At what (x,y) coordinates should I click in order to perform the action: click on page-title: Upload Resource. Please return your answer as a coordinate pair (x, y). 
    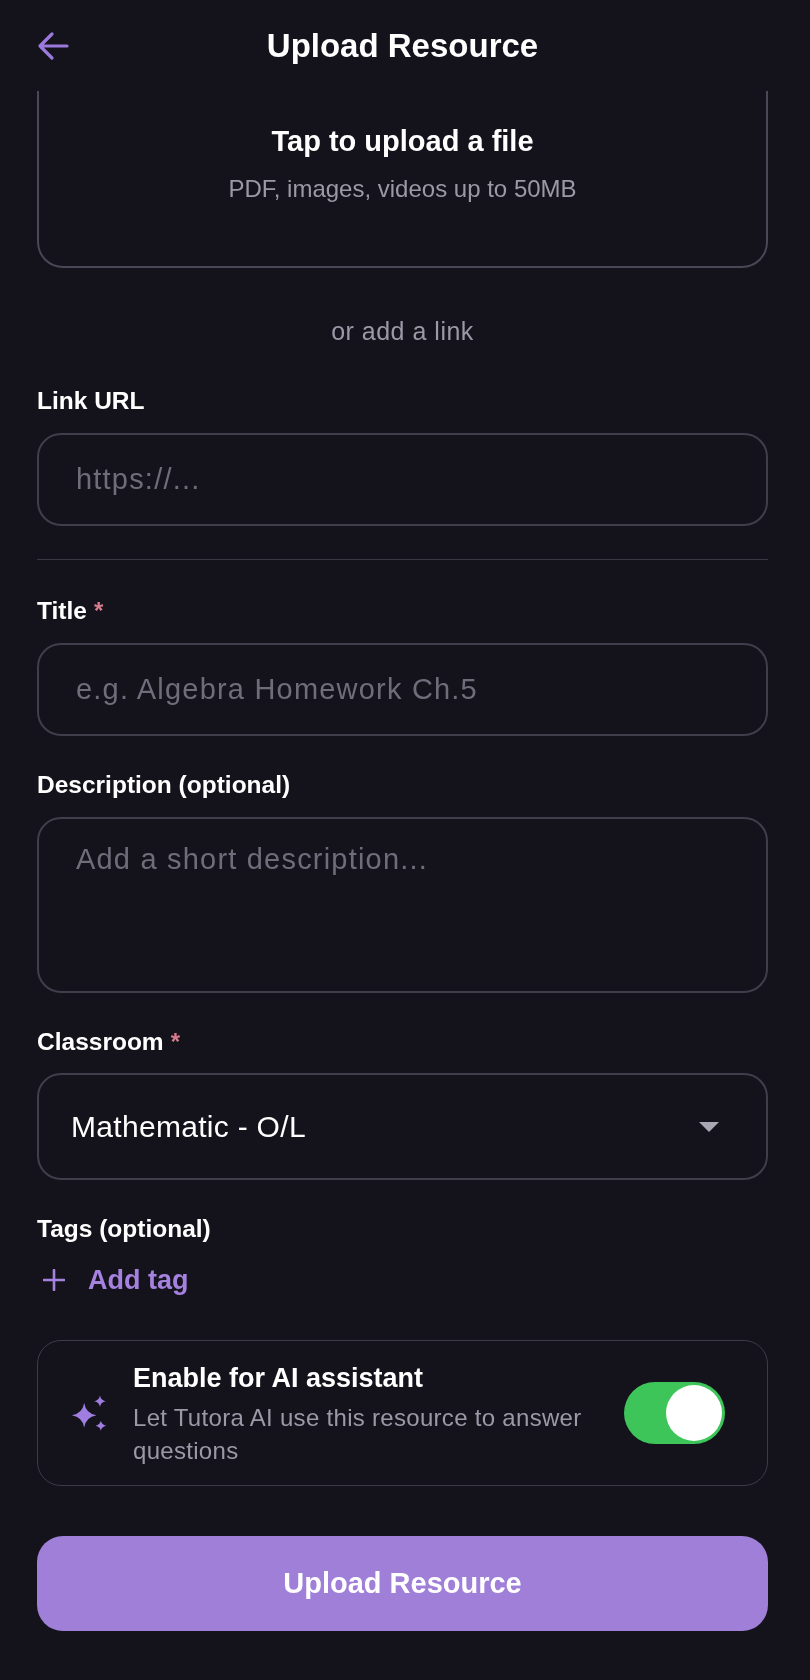
    Looking at the image, I should click on (402, 45).